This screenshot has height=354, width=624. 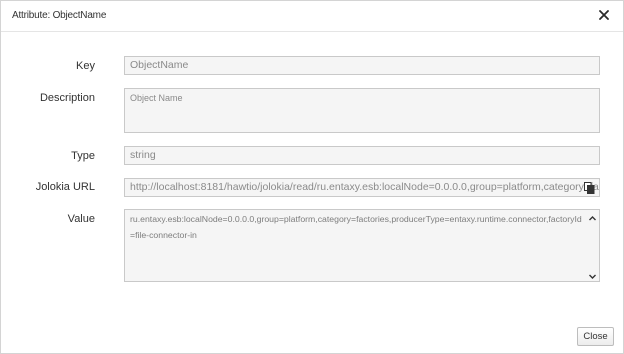 What do you see at coordinates (604, 16) in the screenshot?
I see `close-icon` at bounding box center [604, 16].